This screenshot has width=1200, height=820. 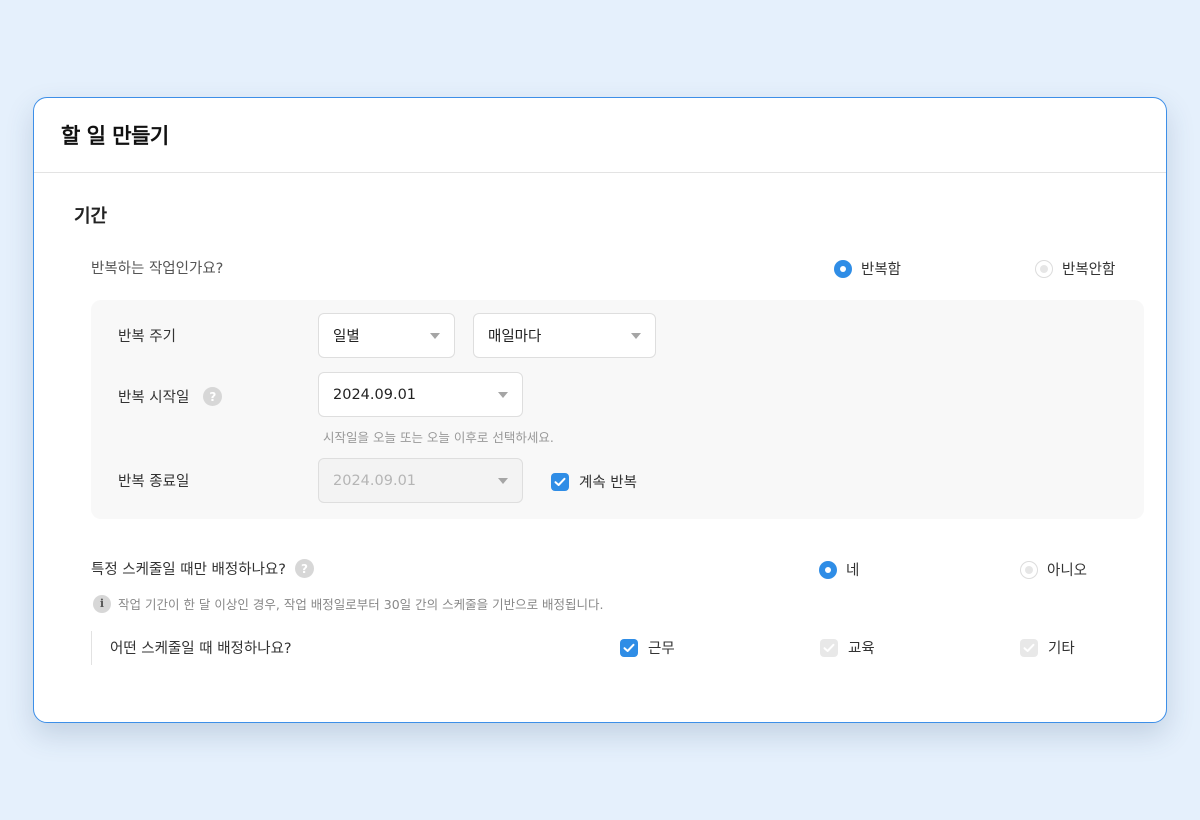 What do you see at coordinates (420, 480) in the screenshot?
I see `end-date-select: 2024.09.01` at bounding box center [420, 480].